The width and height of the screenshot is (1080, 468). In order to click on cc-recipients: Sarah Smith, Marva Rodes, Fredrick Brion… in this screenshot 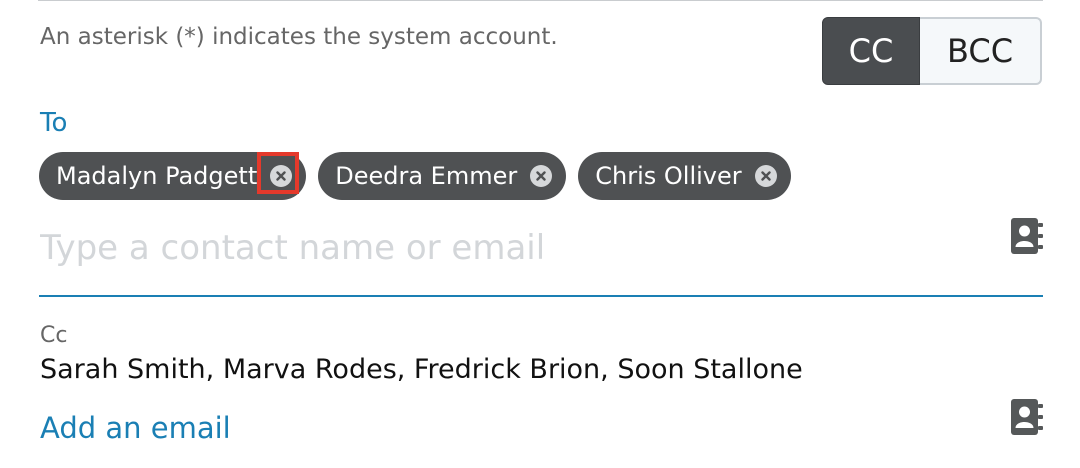, I will do `click(421, 369)`.